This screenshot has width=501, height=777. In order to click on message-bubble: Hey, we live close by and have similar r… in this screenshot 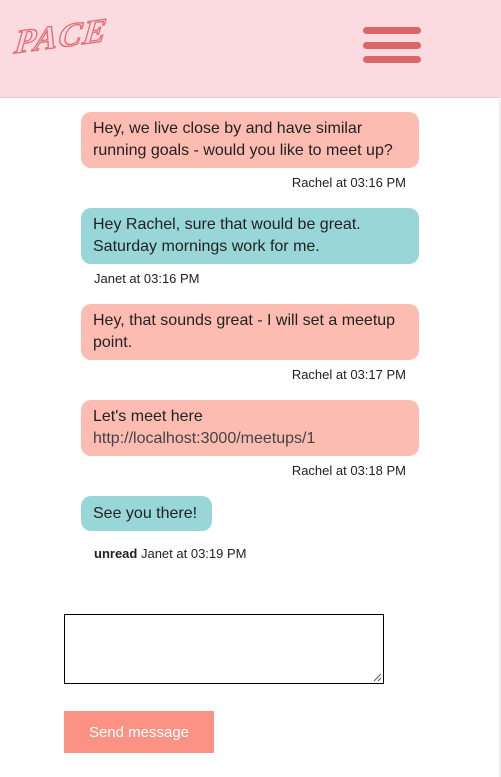, I will do `click(250, 140)`.